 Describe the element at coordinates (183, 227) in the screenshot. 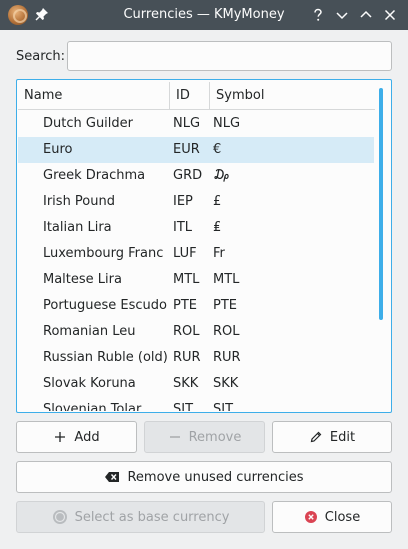

I see `cell-id: ITL` at that location.